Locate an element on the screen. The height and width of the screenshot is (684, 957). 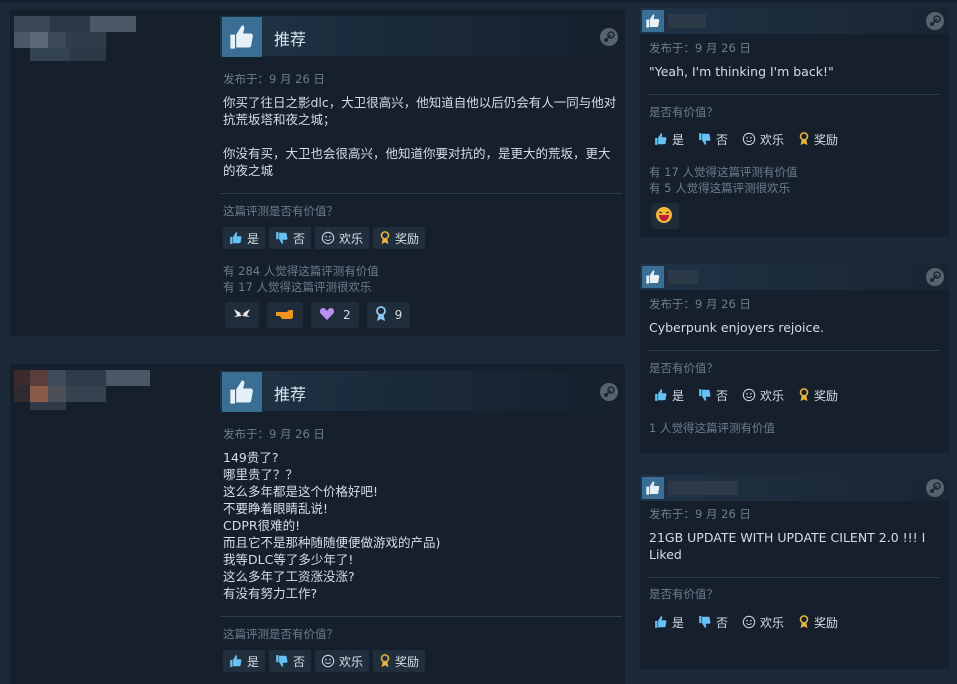
heart-hands-icon is located at coordinates (327, 315).